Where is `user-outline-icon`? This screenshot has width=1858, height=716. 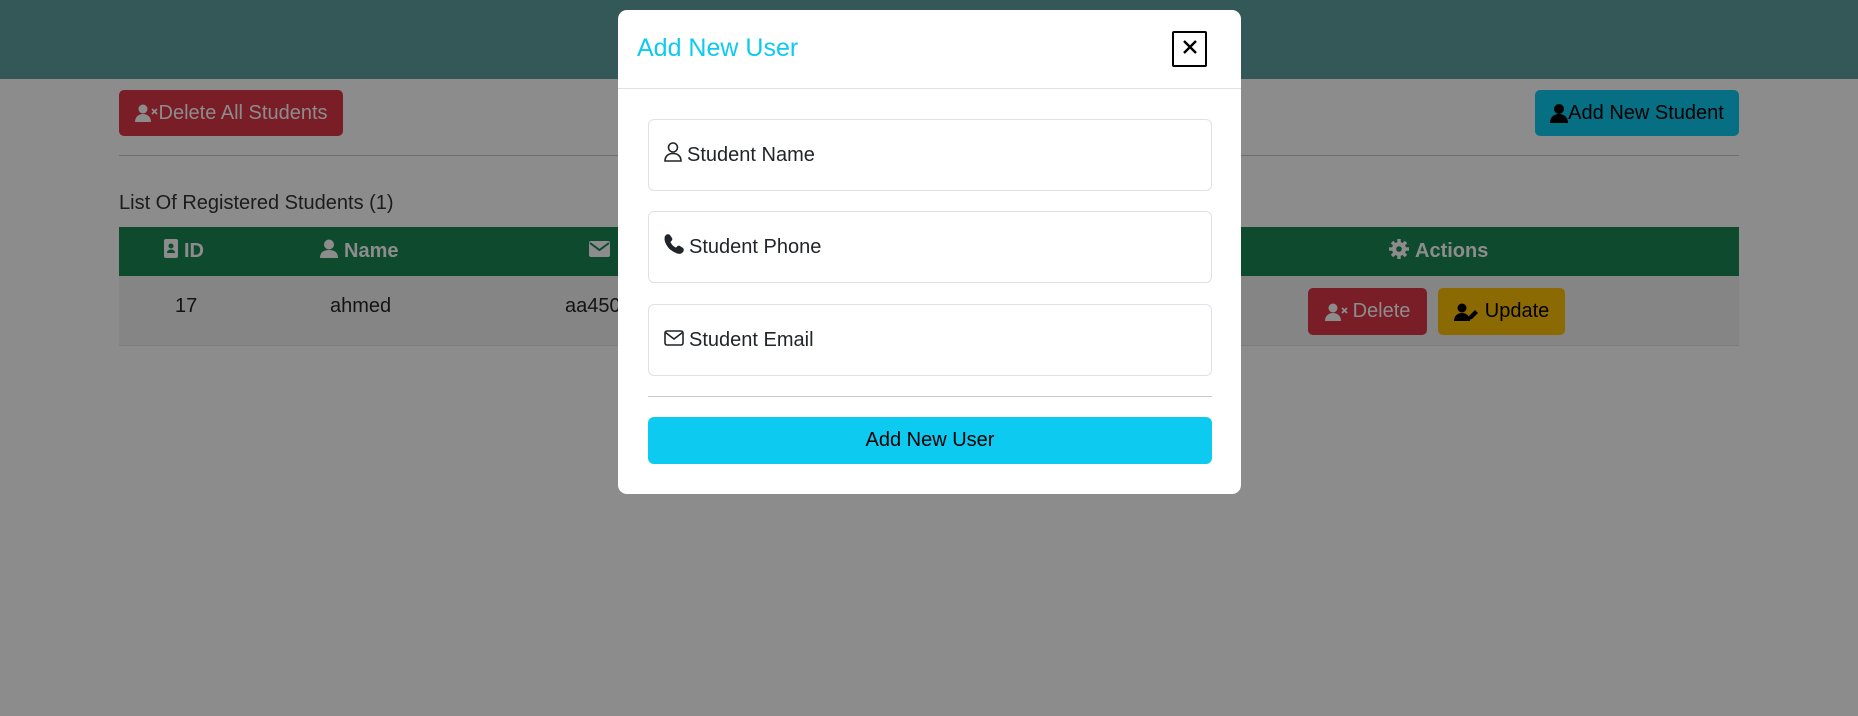 user-outline-icon is located at coordinates (673, 155).